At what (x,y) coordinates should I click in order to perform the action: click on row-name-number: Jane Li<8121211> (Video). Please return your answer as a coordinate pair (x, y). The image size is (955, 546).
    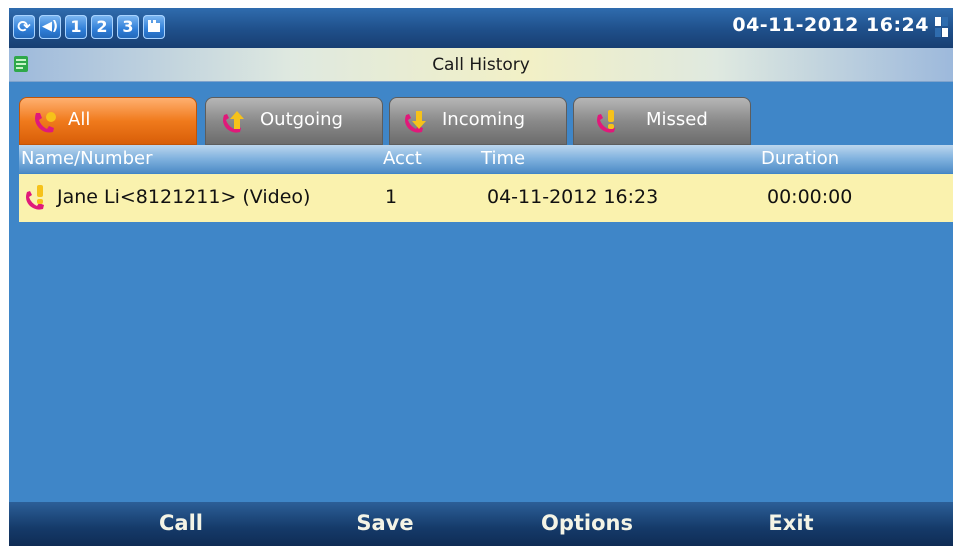
    Looking at the image, I should click on (184, 197).